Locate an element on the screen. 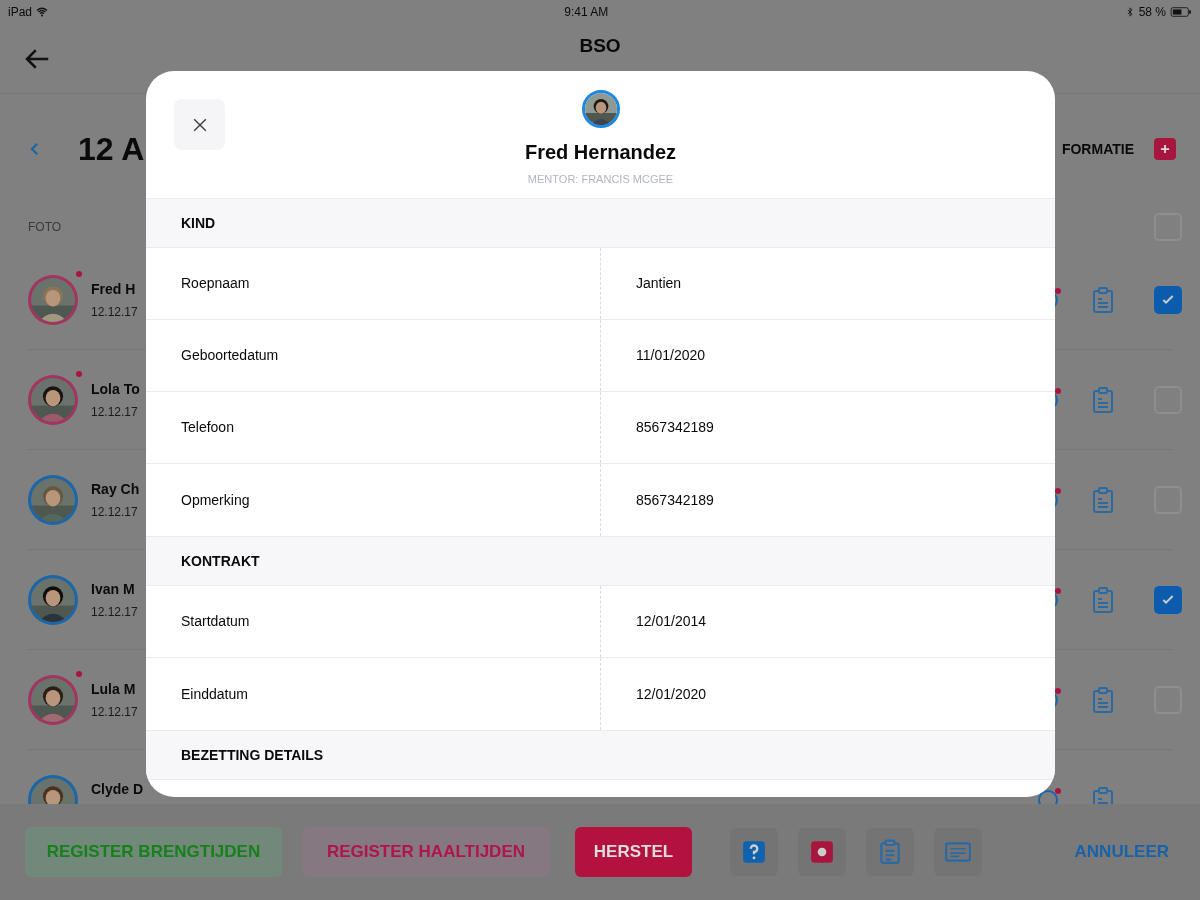  plus-icon is located at coordinates (1165, 149).